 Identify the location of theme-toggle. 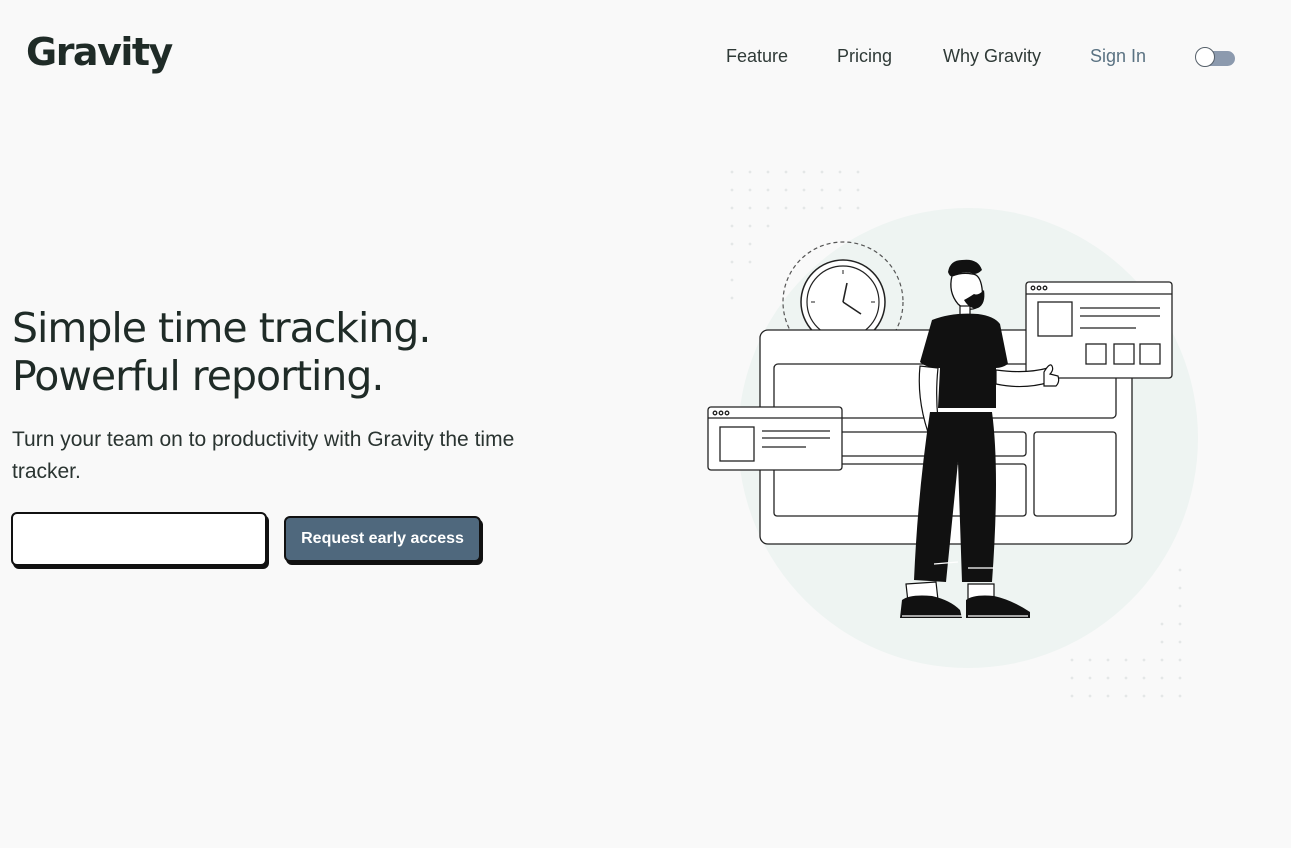
(1215, 58).